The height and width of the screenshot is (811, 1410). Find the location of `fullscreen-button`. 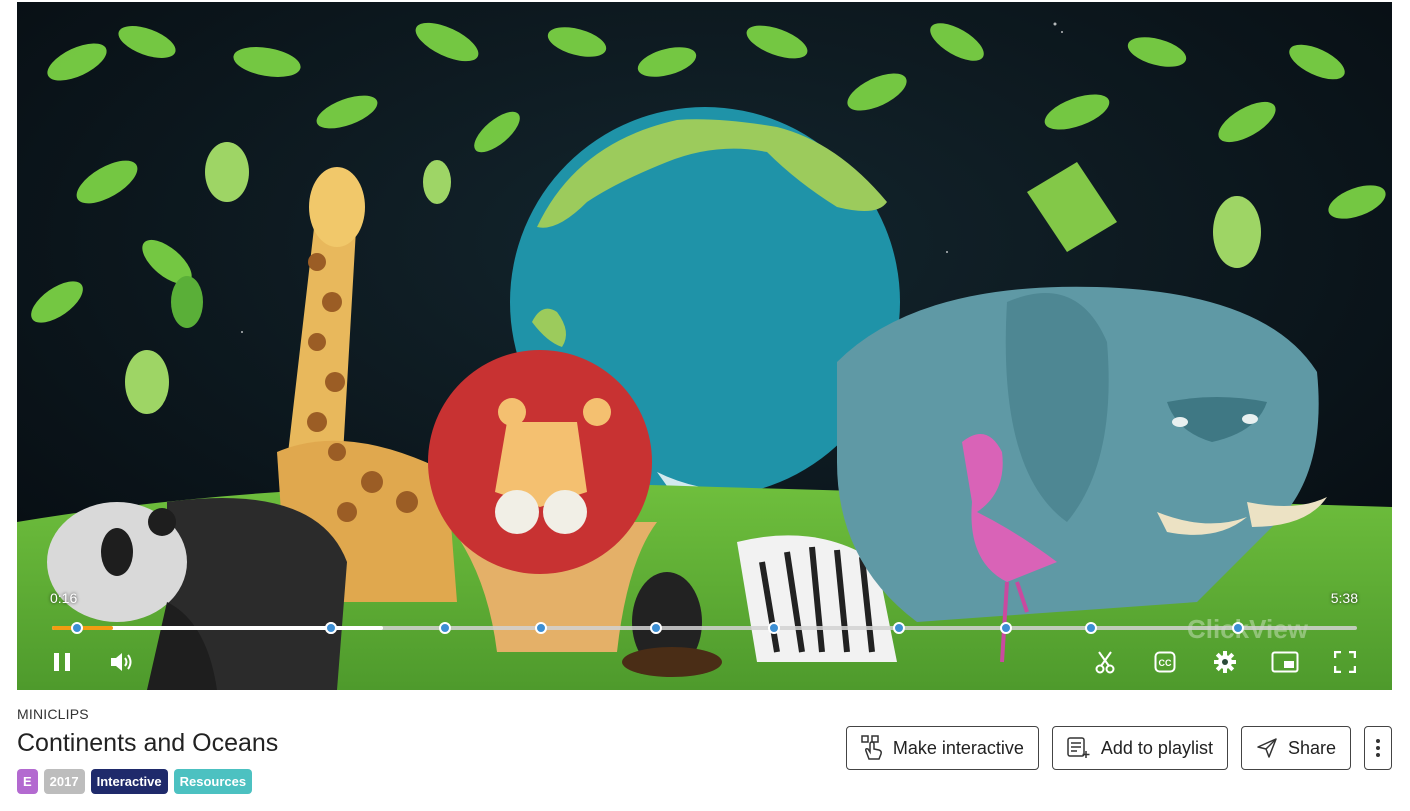

fullscreen-button is located at coordinates (1345, 662).